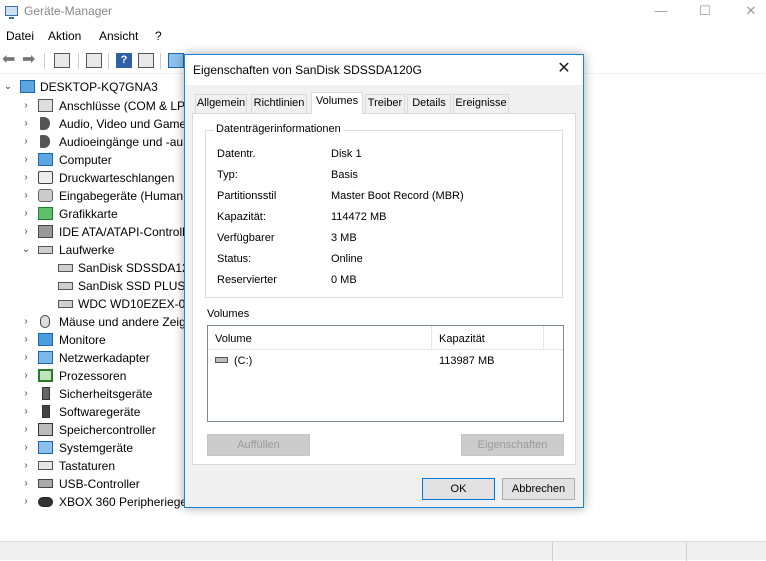  Describe the element at coordinates (279, 103) in the screenshot. I see `tab-richtlinien: Richtlinien` at that location.